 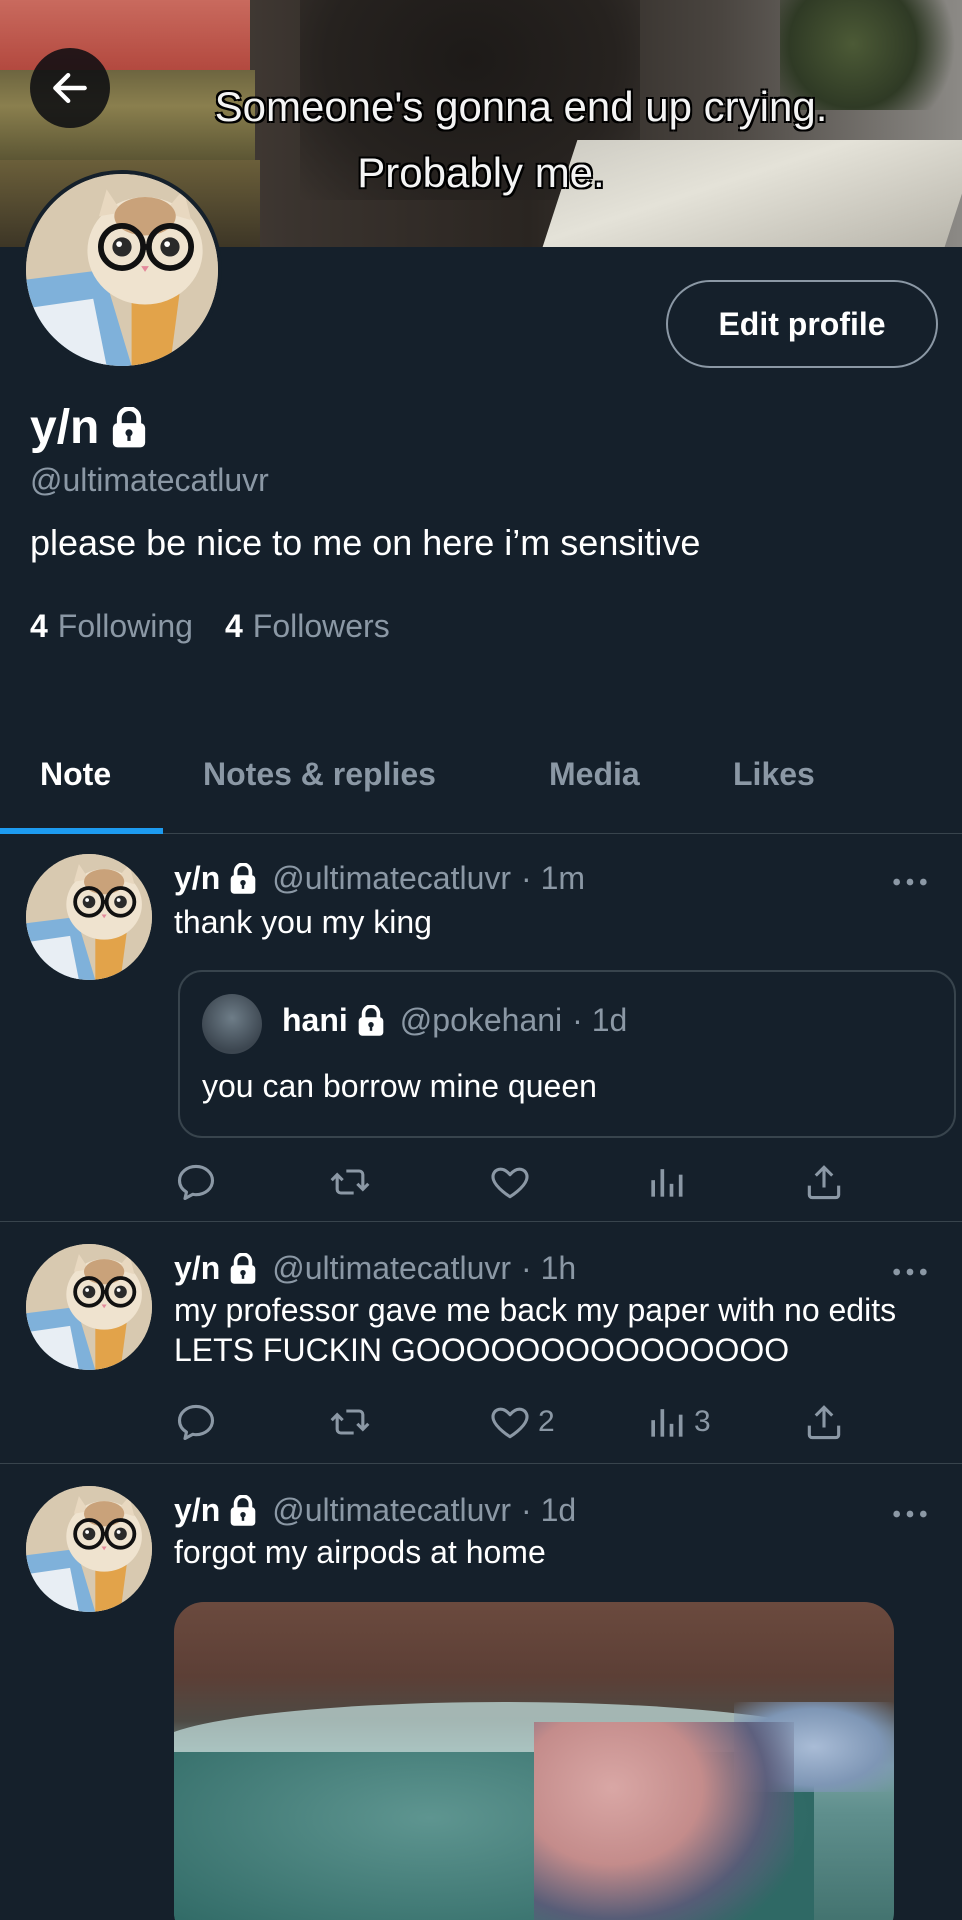 I want to click on tweet-header: y/n @ultimatecatluvr · 1d, so click(x=375, y=1510).